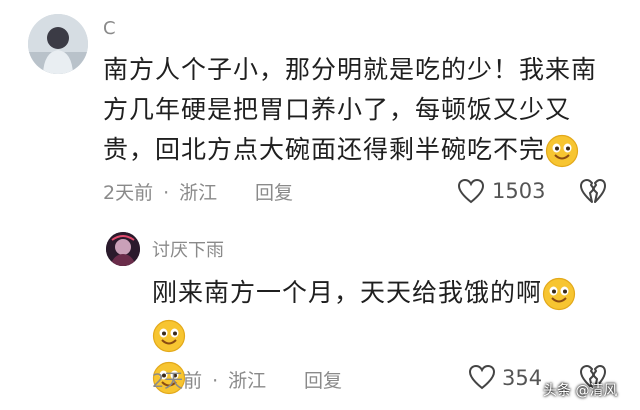 The image size is (640, 410). I want to click on like-count: 354, so click(522, 378).